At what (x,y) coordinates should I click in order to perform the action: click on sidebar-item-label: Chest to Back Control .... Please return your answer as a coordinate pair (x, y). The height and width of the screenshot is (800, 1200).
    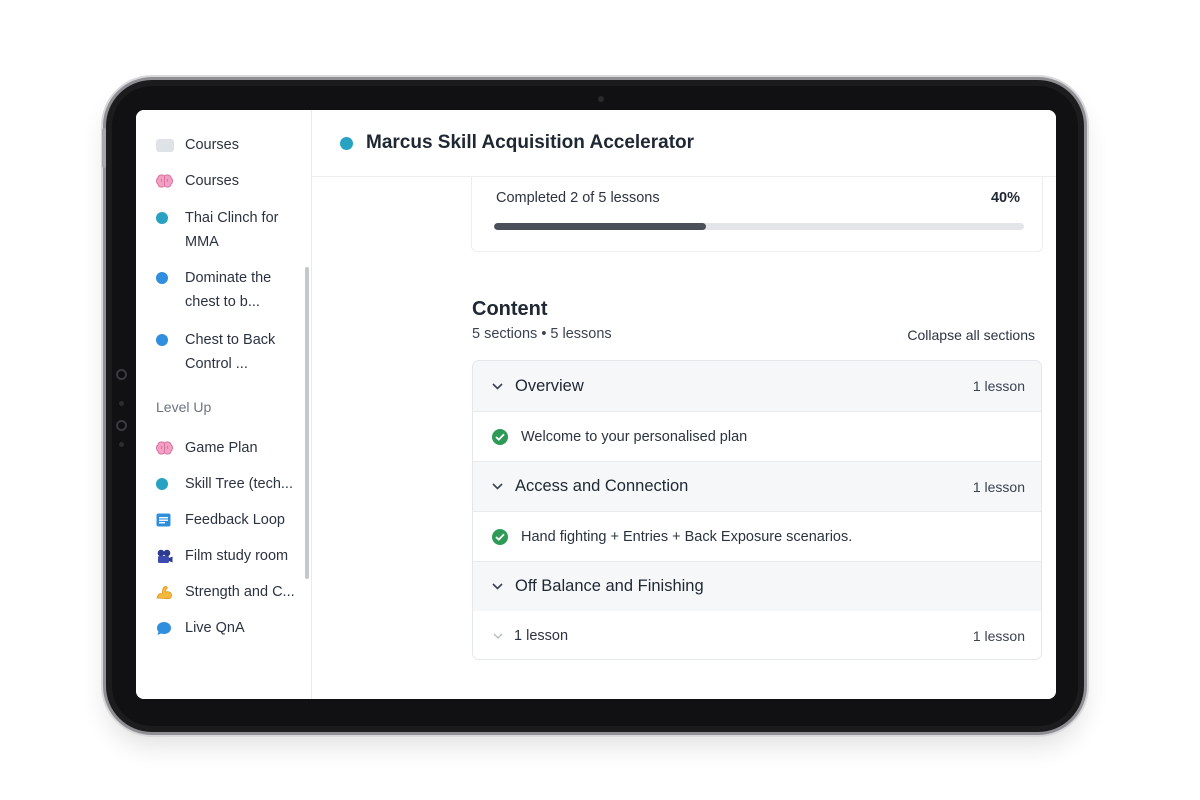
    Looking at the image, I should click on (230, 352).